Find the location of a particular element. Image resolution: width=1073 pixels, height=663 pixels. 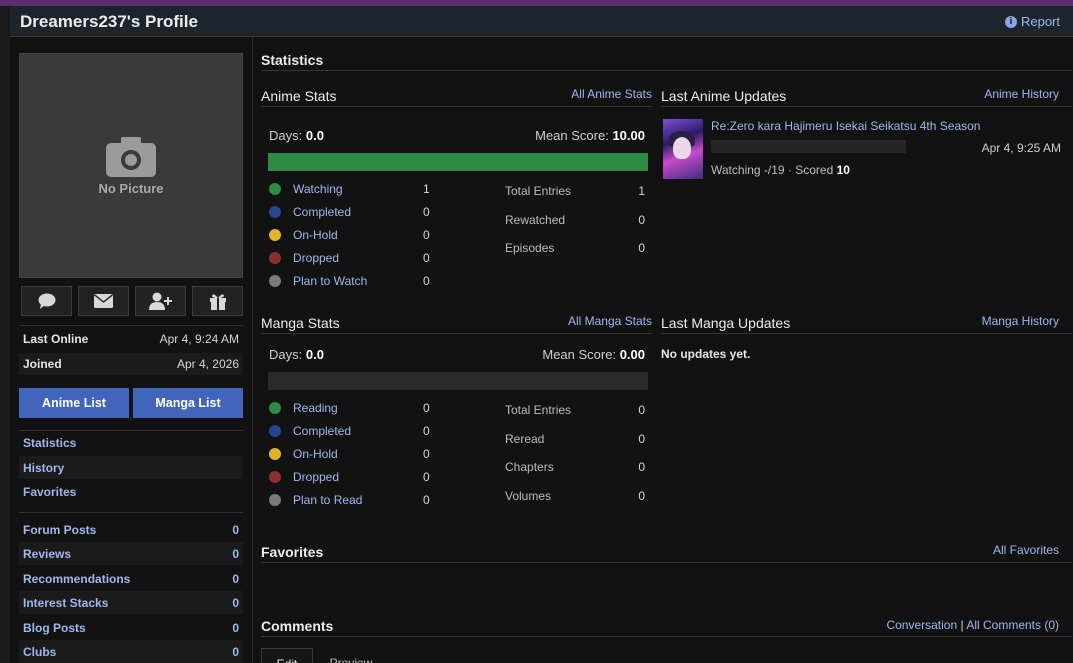

gift-button is located at coordinates (217, 301).